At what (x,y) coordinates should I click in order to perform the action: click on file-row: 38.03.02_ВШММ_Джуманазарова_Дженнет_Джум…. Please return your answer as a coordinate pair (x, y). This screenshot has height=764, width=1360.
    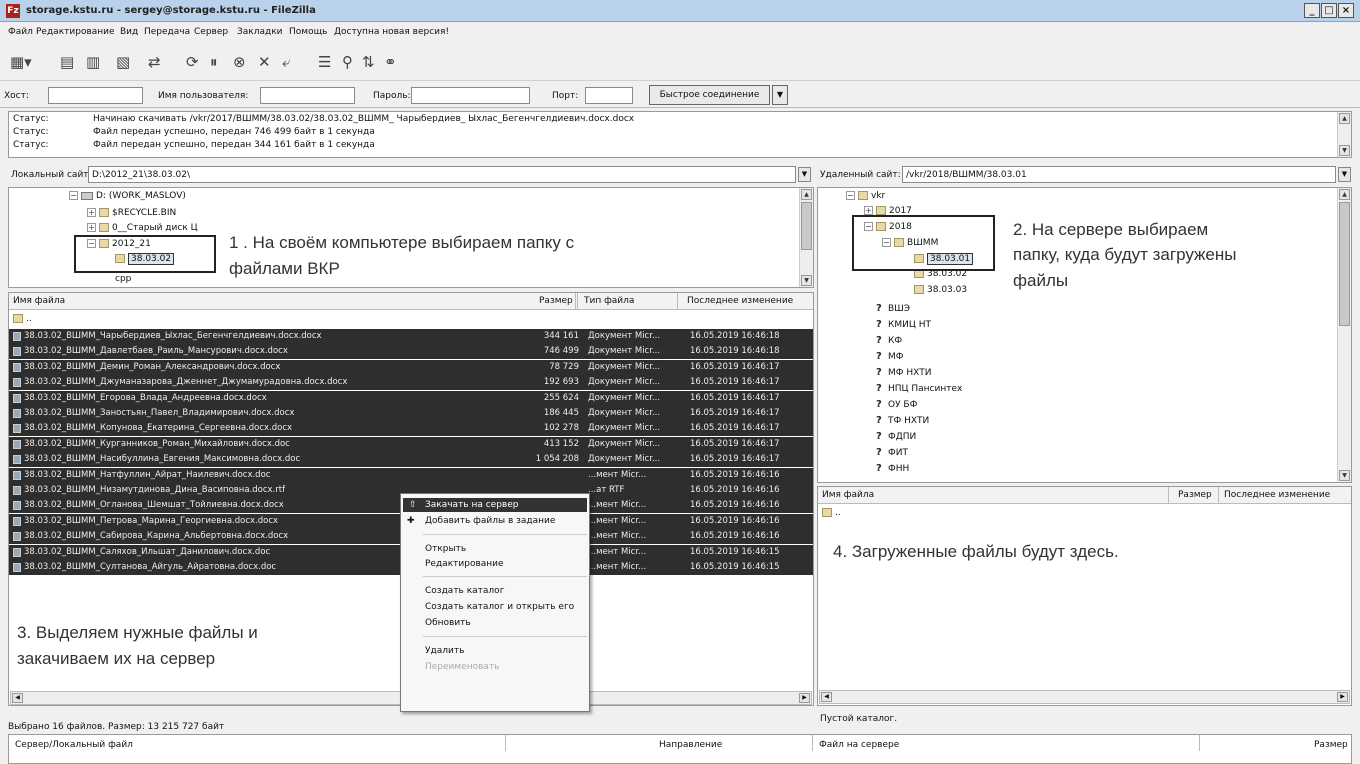
    Looking at the image, I should click on (411, 383).